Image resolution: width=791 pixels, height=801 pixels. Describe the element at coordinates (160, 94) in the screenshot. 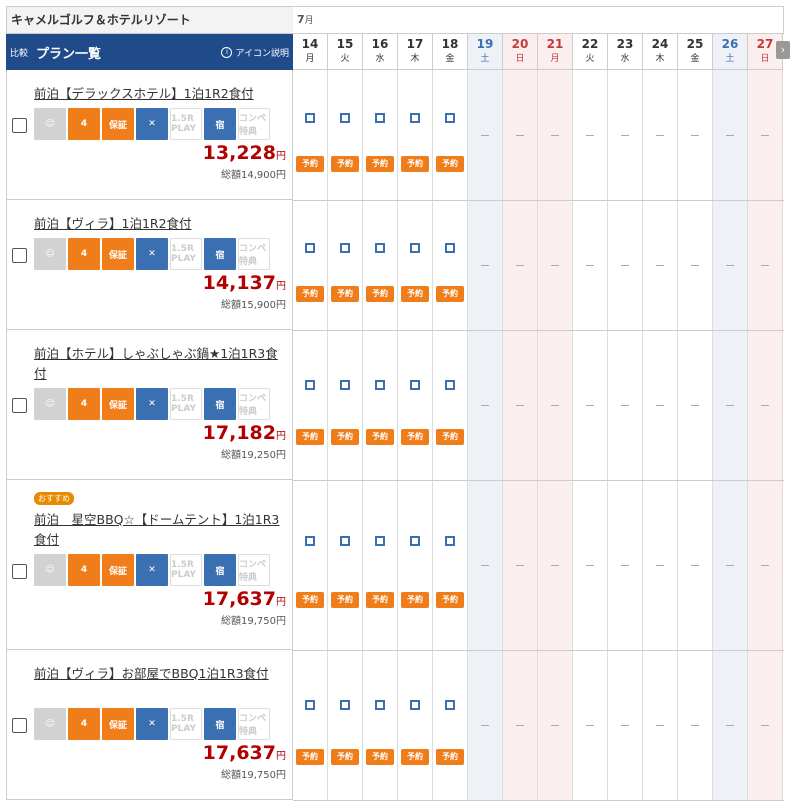

I see `plan-name-link: 前泊【デラックスホテル】1泊1R2食付` at that location.